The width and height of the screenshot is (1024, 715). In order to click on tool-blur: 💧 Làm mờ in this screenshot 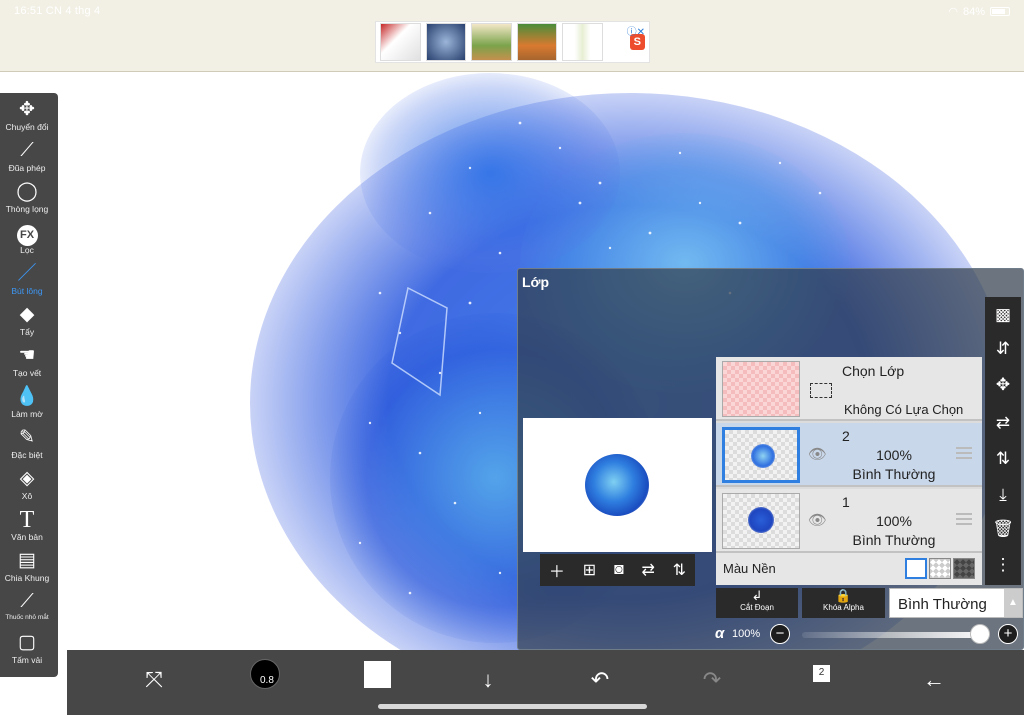, I will do `click(27, 402)`.